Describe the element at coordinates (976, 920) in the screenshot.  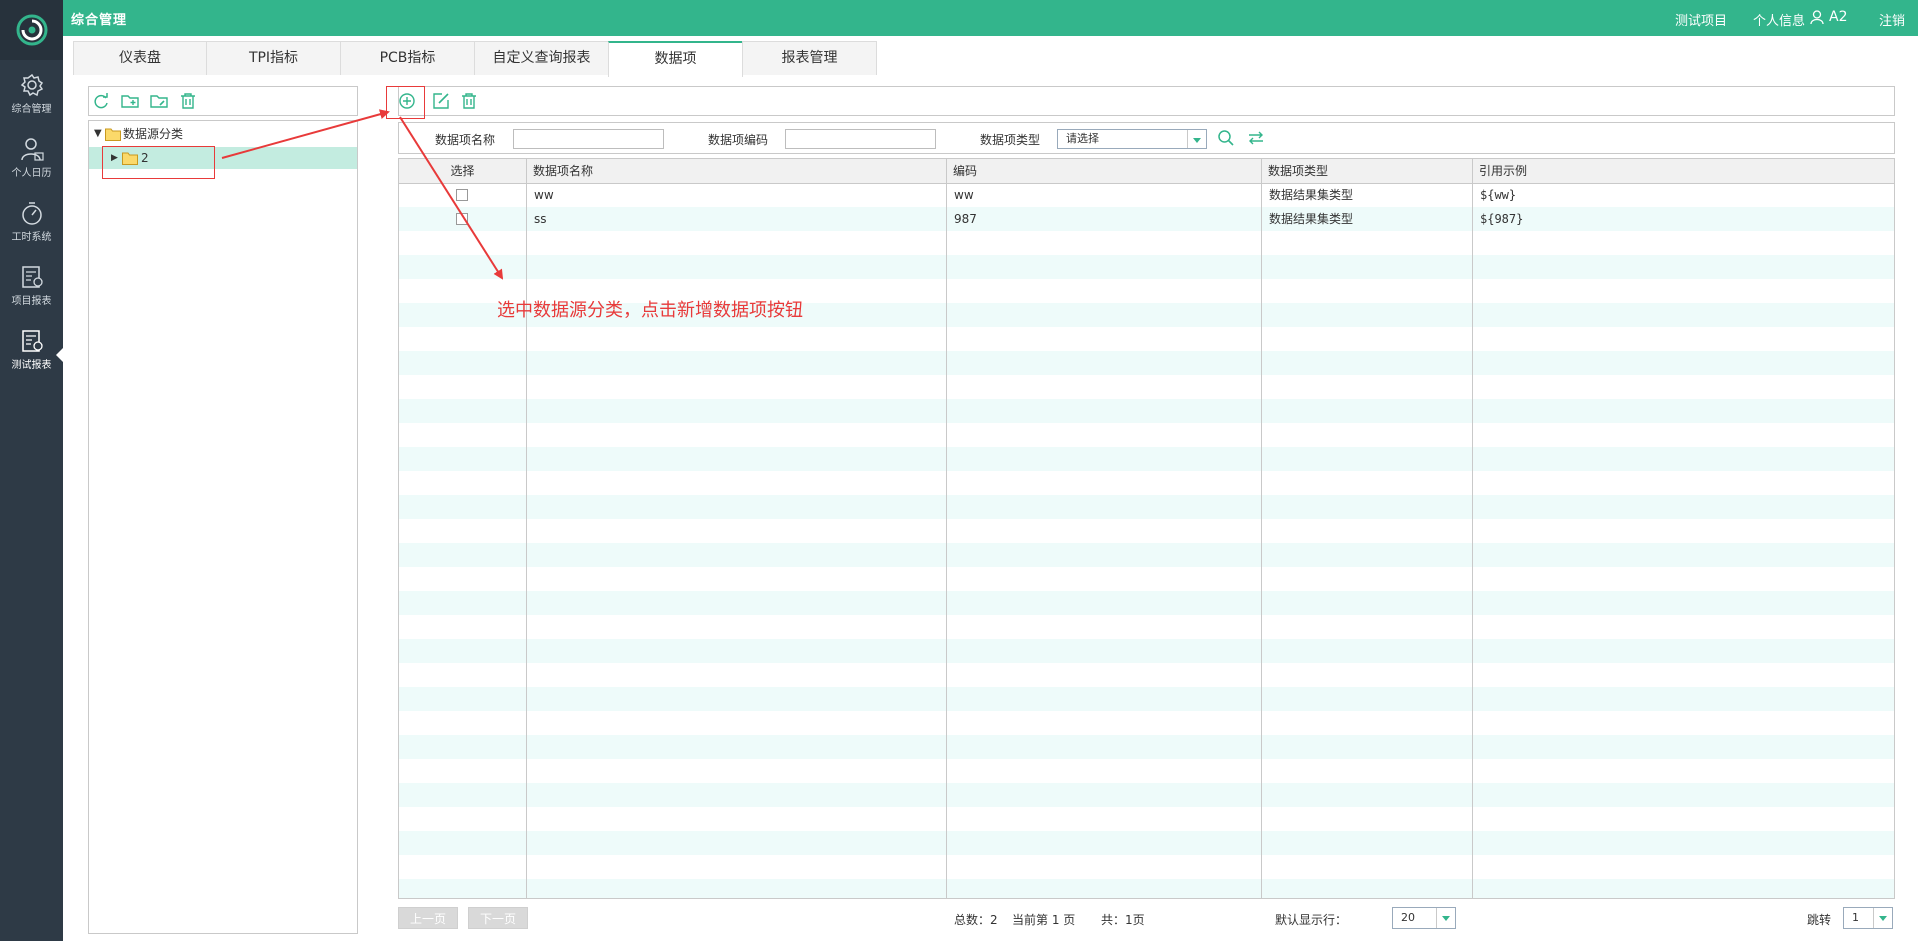
I see `total-count: 总数：2` at that location.